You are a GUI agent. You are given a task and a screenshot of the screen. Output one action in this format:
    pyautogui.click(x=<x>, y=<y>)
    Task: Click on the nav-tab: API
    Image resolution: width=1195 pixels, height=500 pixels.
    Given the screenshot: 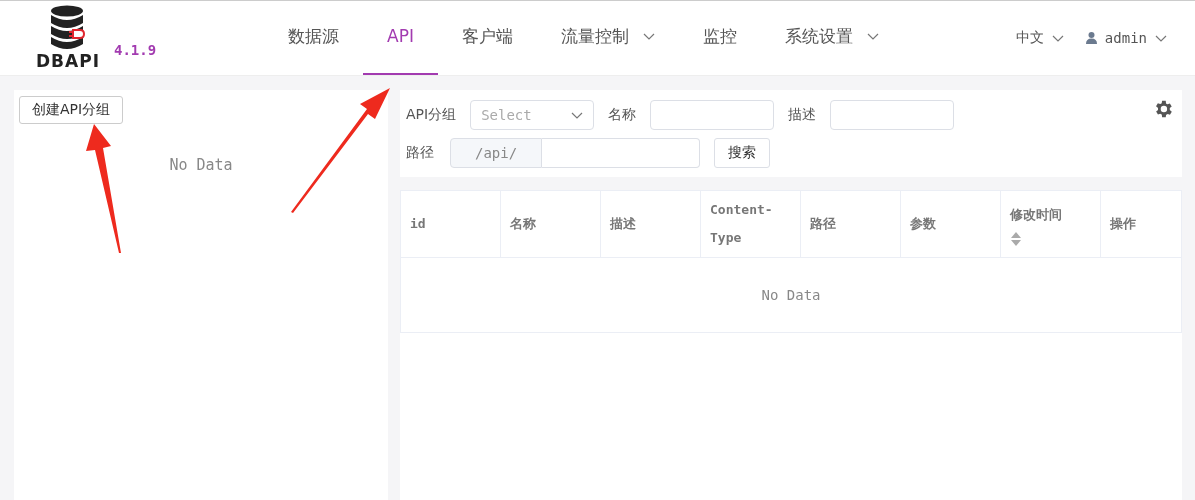 What is the action you would take?
    pyautogui.click(x=400, y=38)
    